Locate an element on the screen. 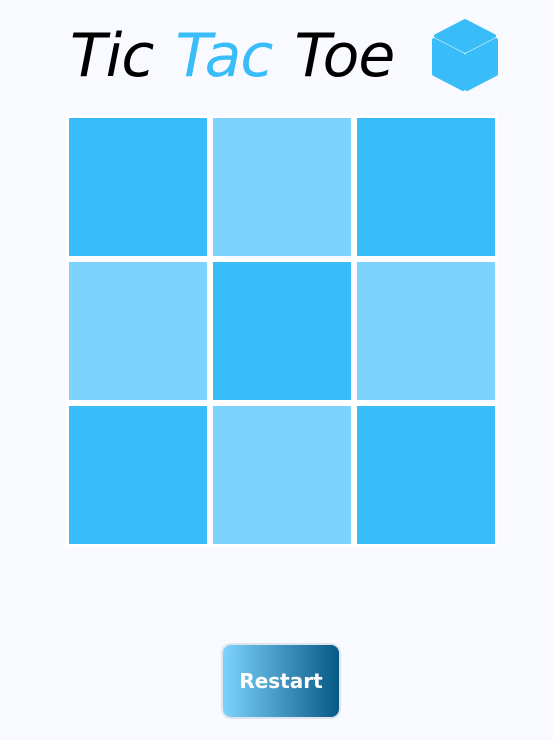  title-word-tac: Tac is located at coordinates (224, 56).